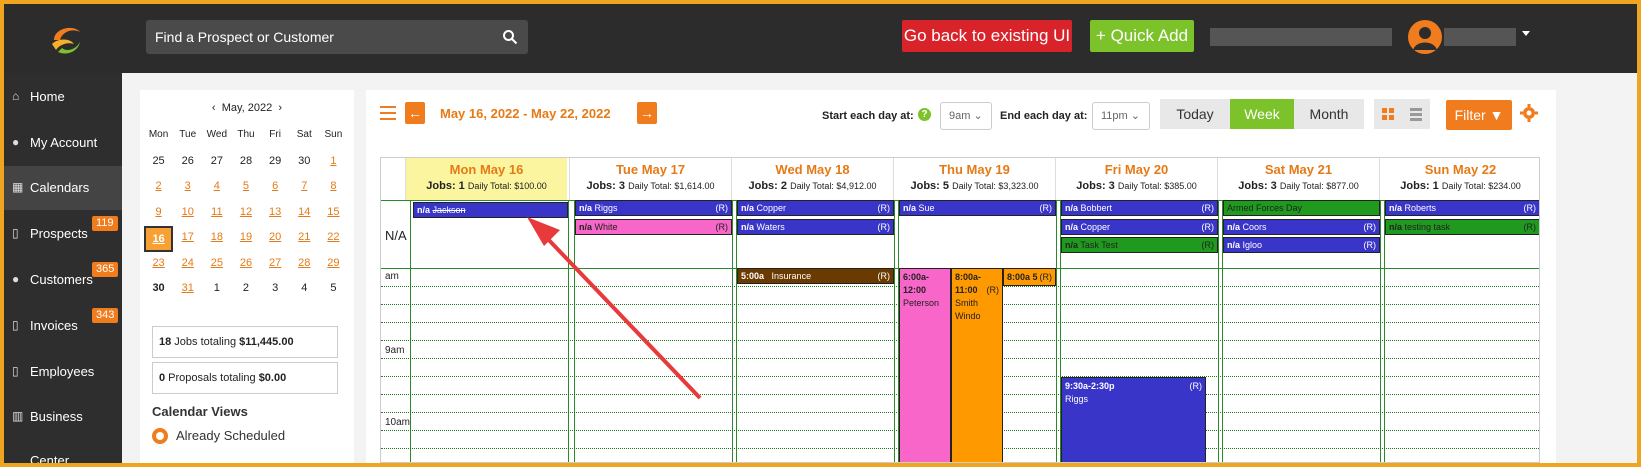  What do you see at coordinates (275, 188) in the screenshot?
I see `mini-calendar-day: 6` at bounding box center [275, 188].